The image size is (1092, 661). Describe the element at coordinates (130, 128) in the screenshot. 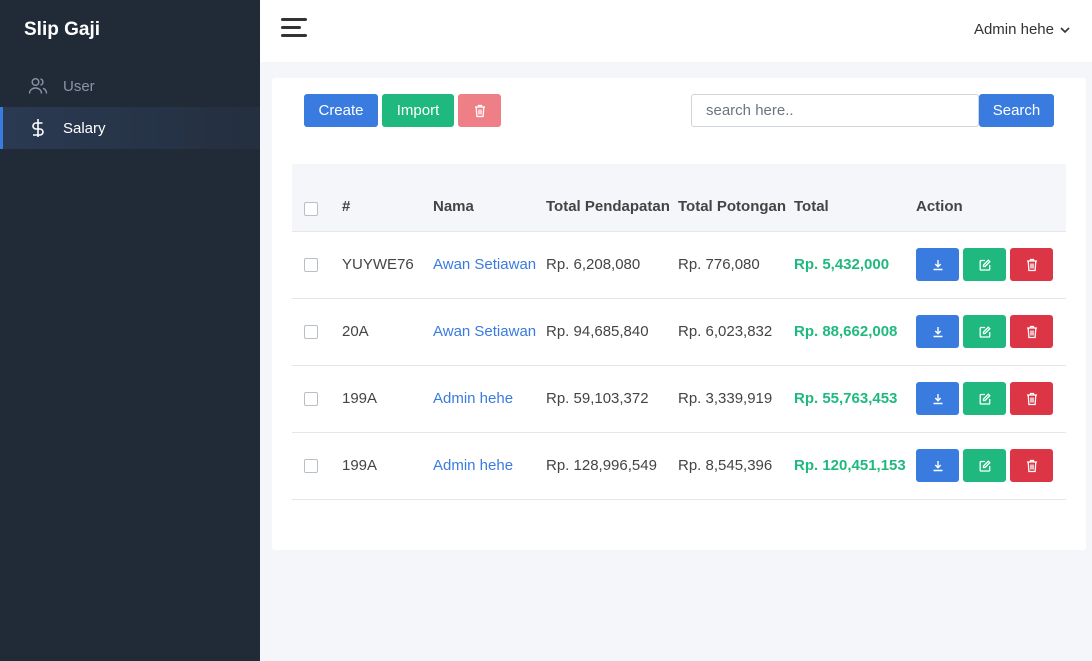

I see `sidebar-item-salary: Salary` at that location.